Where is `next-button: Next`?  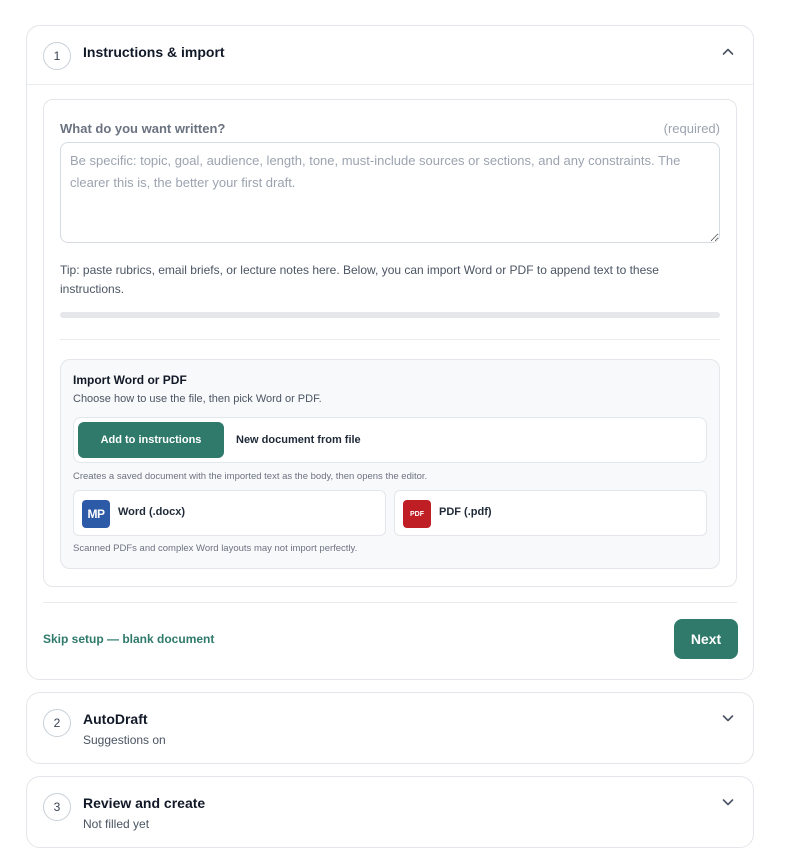
next-button: Next is located at coordinates (706, 639).